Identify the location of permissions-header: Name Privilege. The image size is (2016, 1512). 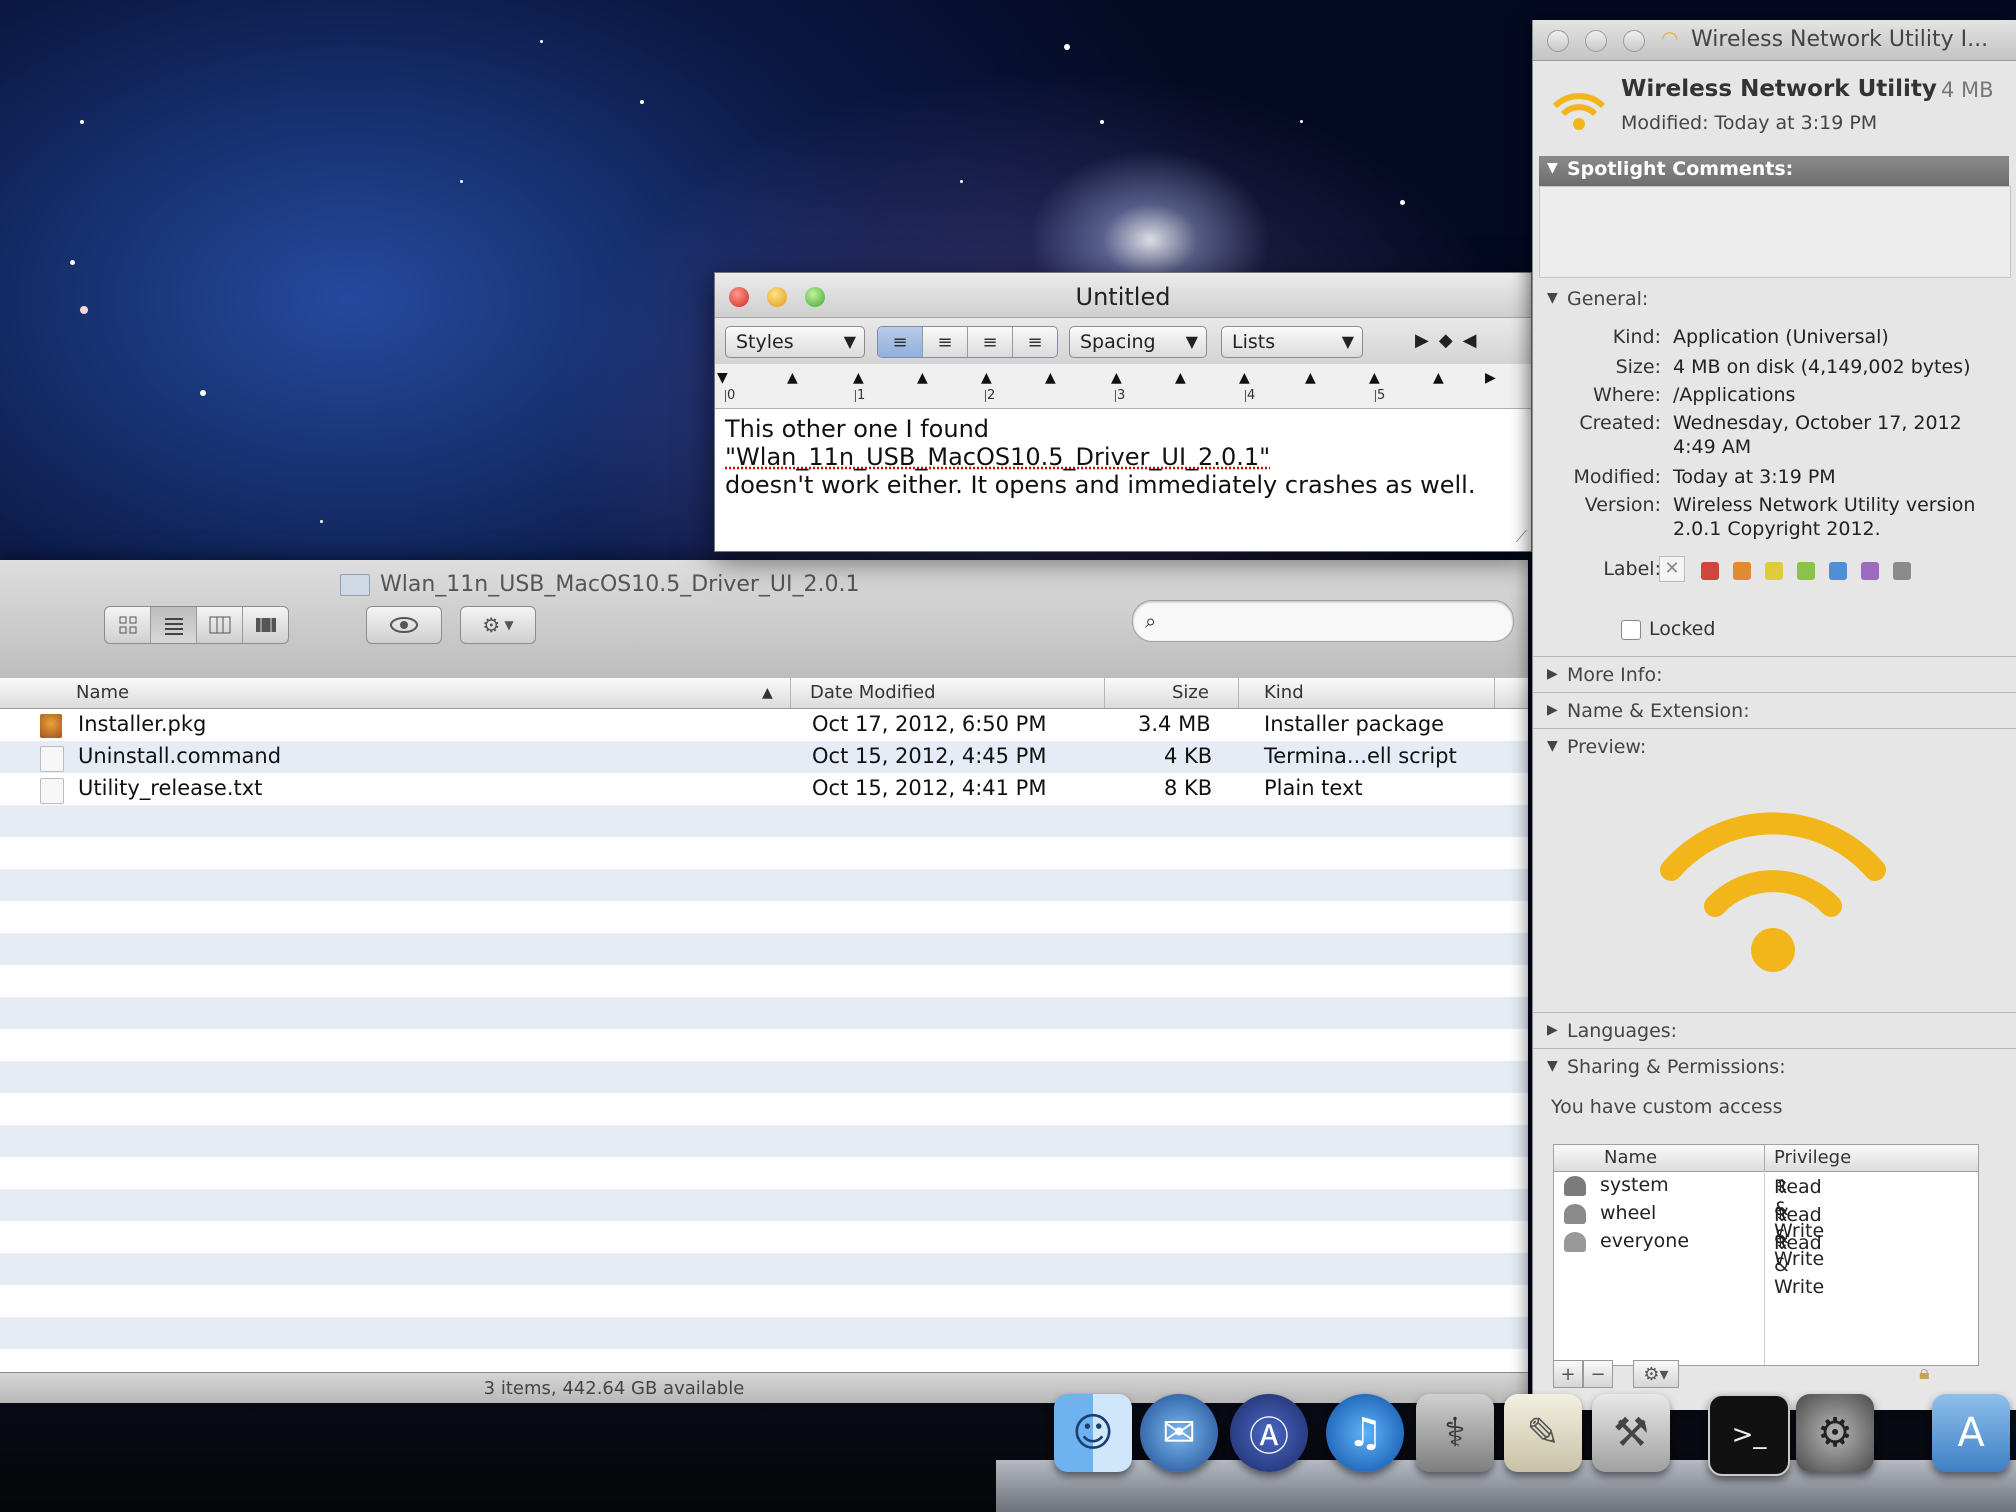
(1766, 1158).